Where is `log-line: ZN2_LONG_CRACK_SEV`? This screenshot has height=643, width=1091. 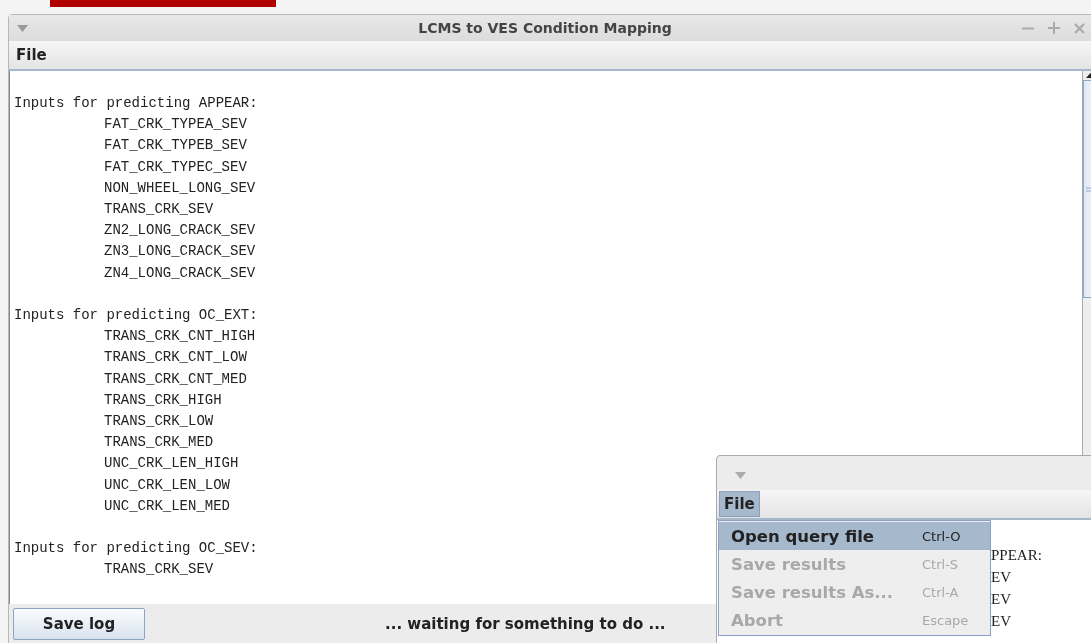
log-line: ZN2_LONG_CRACK_SEV is located at coordinates (179, 231).